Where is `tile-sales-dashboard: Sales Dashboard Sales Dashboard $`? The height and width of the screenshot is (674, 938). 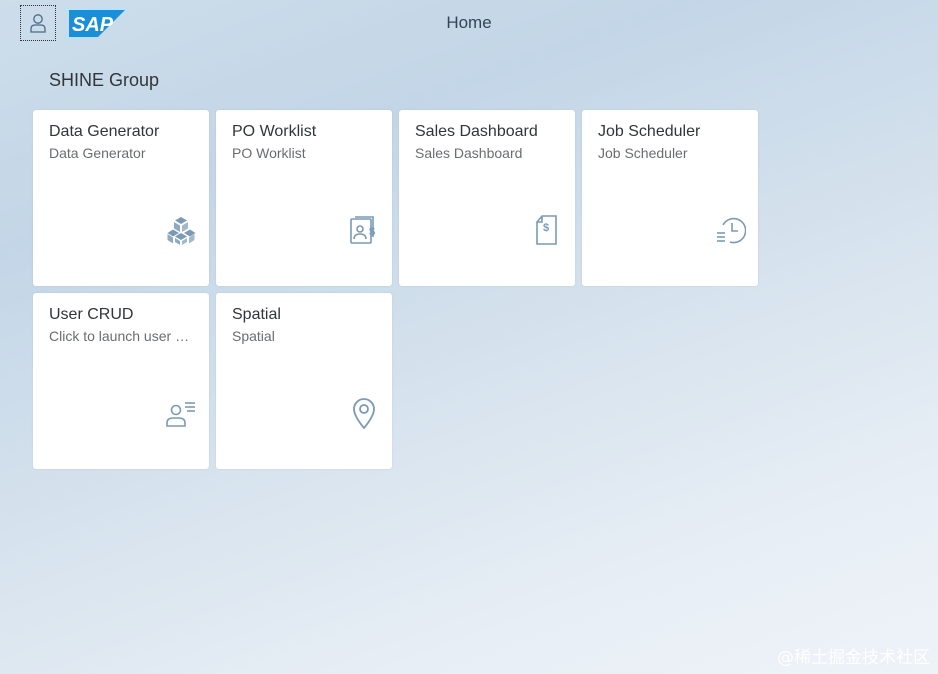
tile-sales-dashboard: Sales Dashboard Sales Dashboard $ is located at coordinates (487, 198).